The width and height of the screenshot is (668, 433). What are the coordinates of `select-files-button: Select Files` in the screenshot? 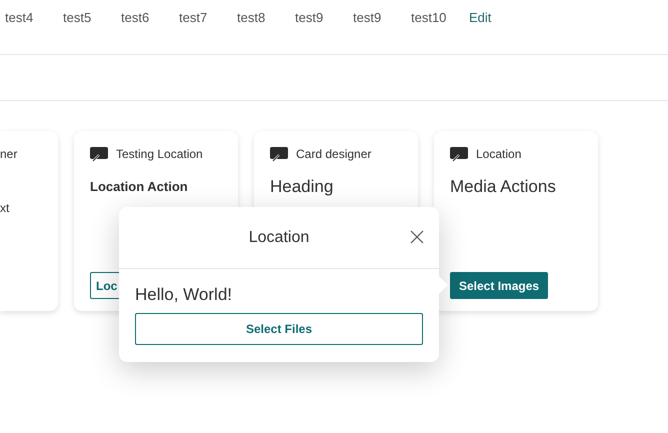 It's located at (279, 329).